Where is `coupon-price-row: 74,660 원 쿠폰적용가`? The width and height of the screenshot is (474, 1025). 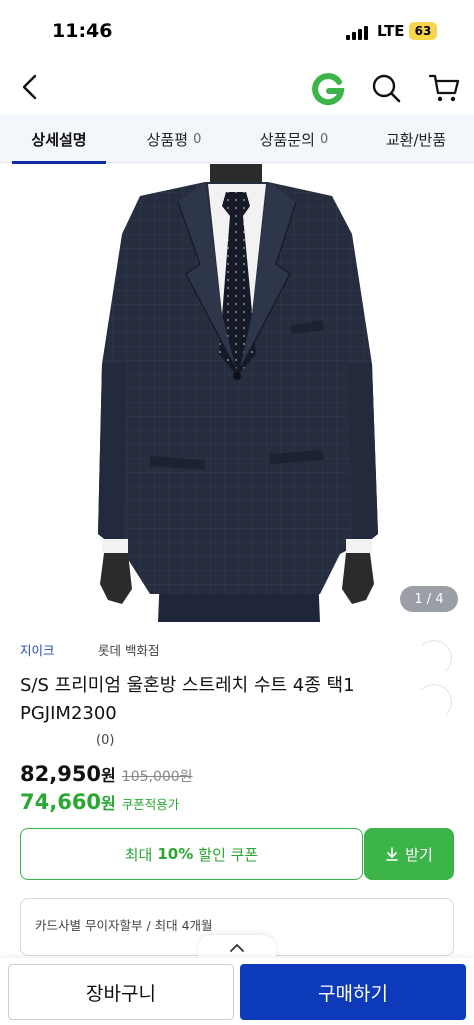
coupon-price-row: 74,660 원 쿠폰적용가 is located at coordinates (99, 802).